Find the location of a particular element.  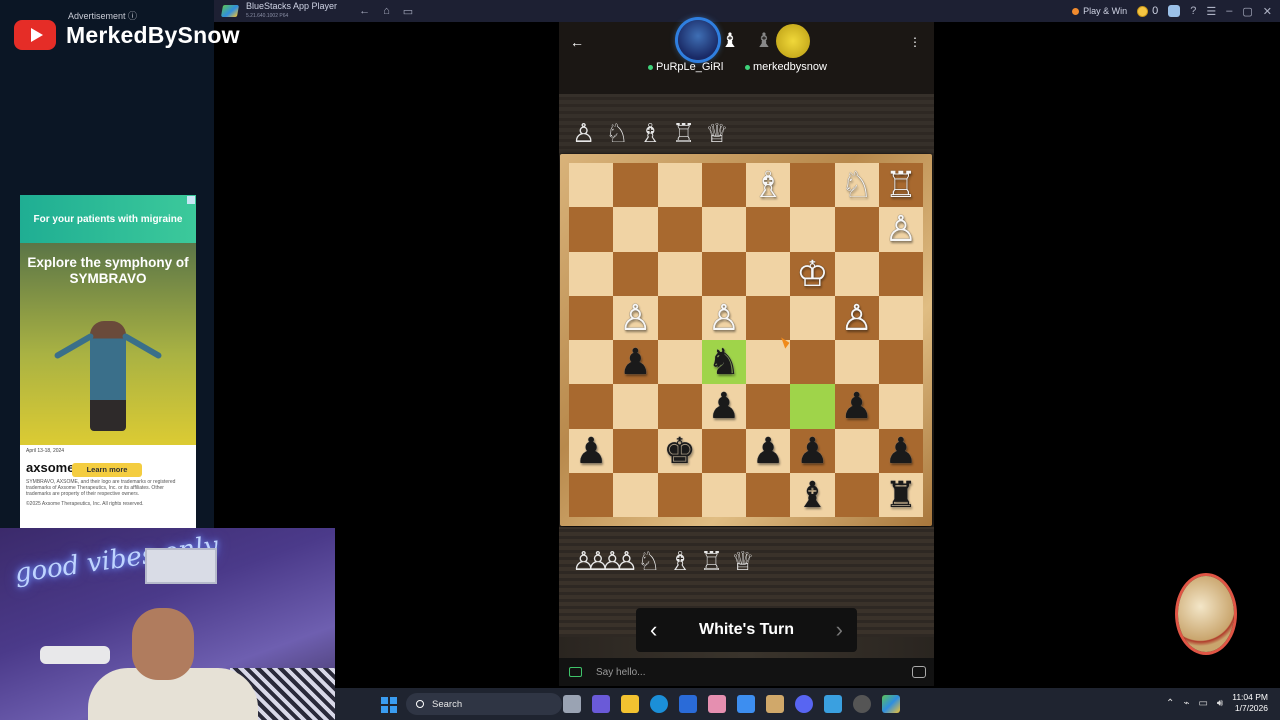

discord-icon is located at coordinates (804, 704).